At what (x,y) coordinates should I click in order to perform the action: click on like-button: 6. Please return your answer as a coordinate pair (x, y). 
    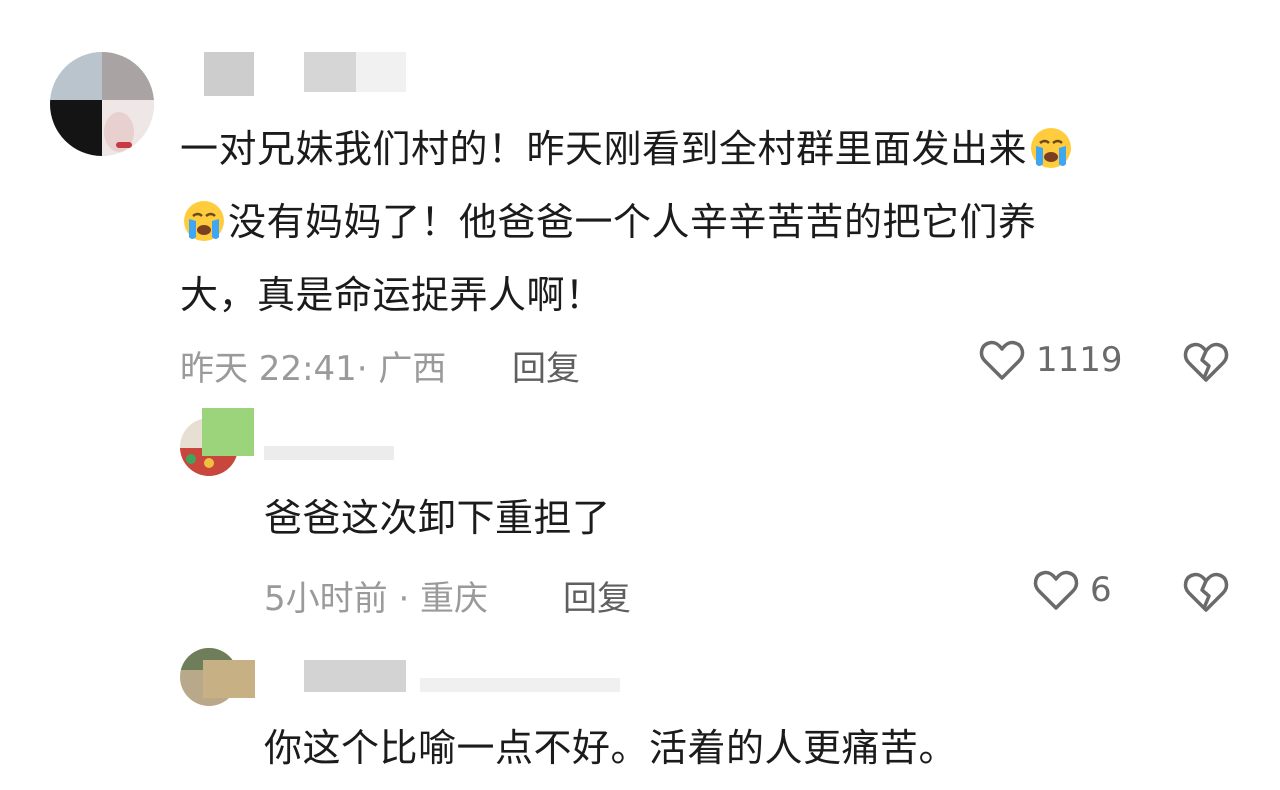
    Looking at the image, I should click on (1072, 590).